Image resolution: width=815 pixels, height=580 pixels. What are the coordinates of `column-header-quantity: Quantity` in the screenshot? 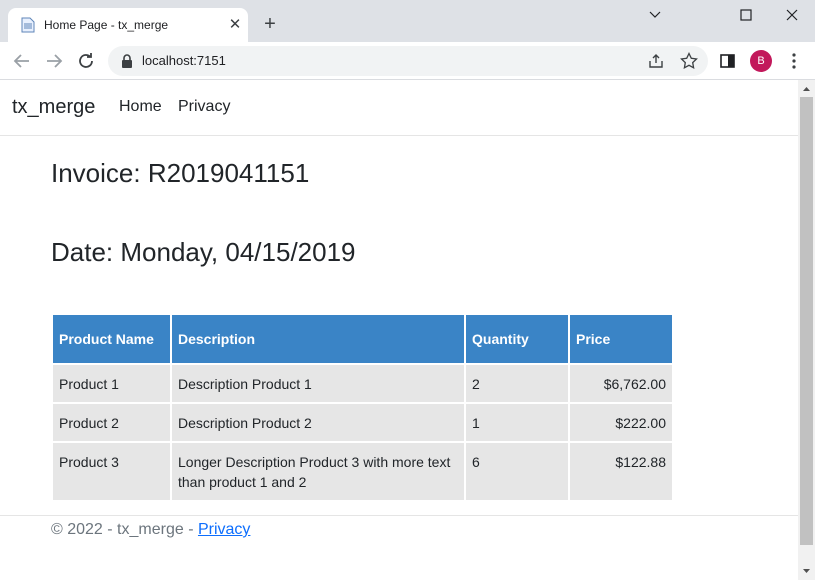 It's located at (517, 339).